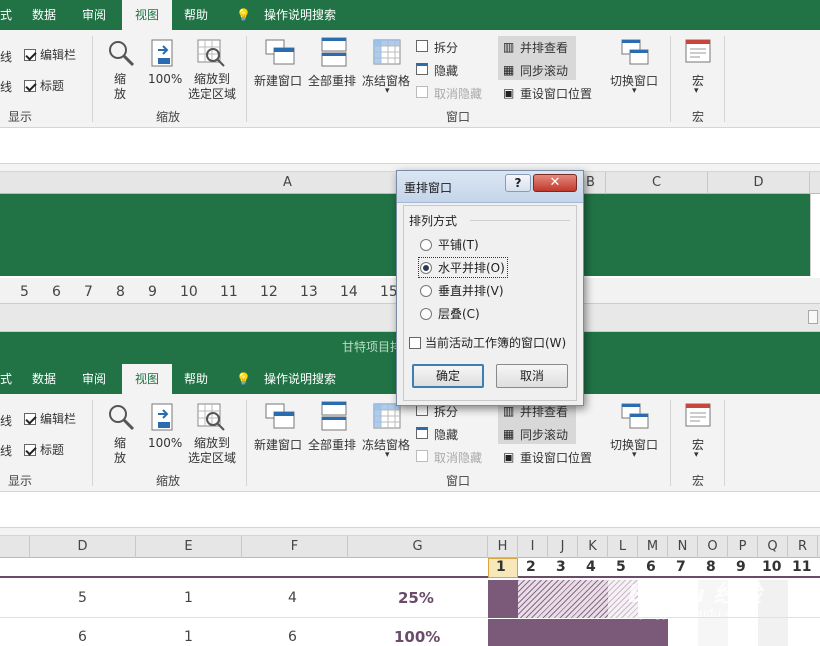 The height and width of the screenshot is (646, 820). What do you see at coordinates (422, 69) in the screenshot?
I see `hide-icon` at bounding box center [422, 69].